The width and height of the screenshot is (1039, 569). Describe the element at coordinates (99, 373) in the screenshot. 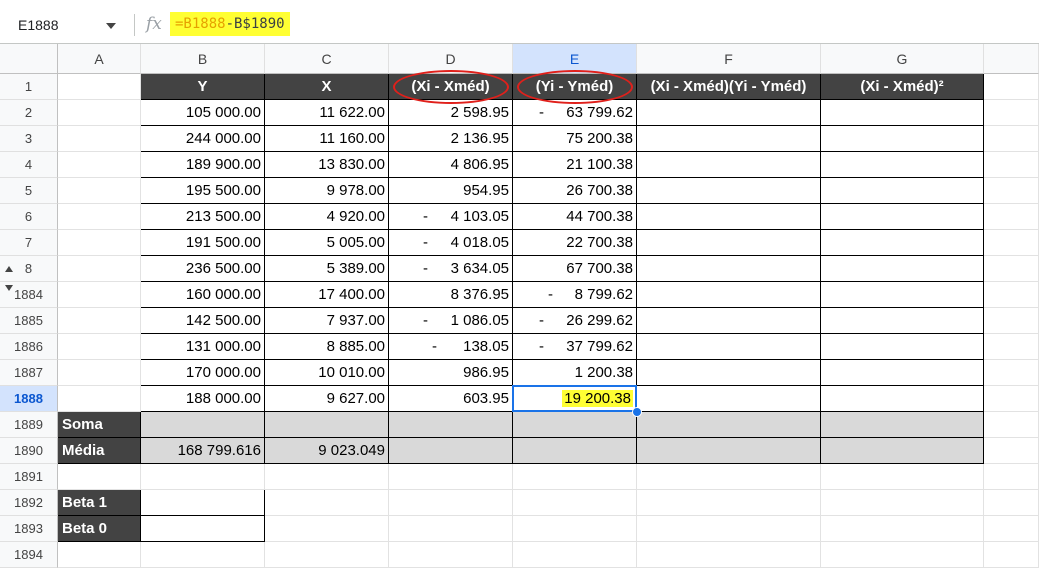

I see `cell-a1887` at that location.